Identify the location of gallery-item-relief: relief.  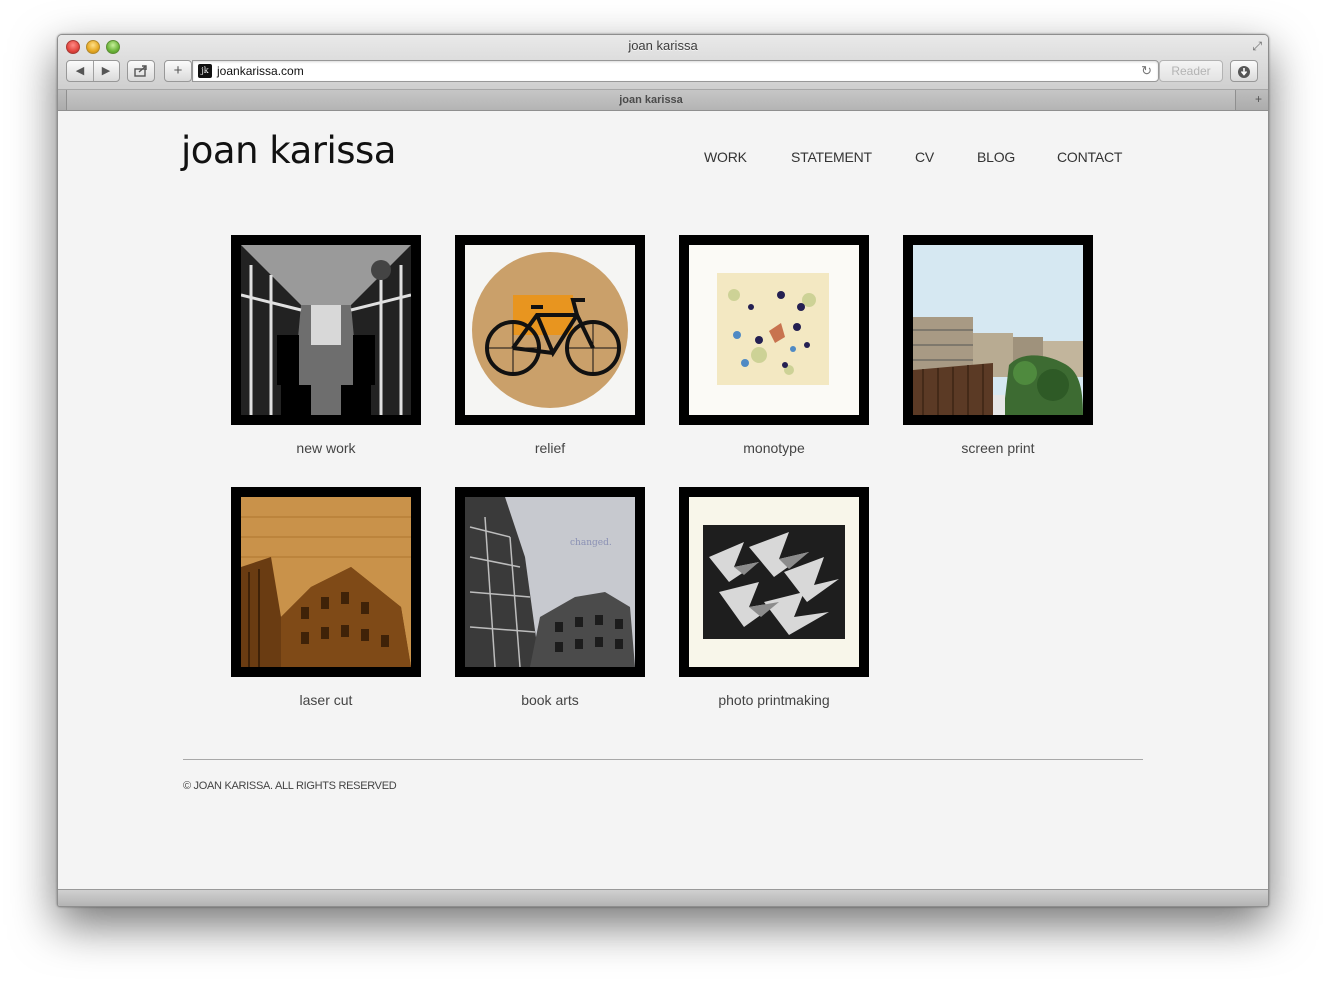
(550, 345).